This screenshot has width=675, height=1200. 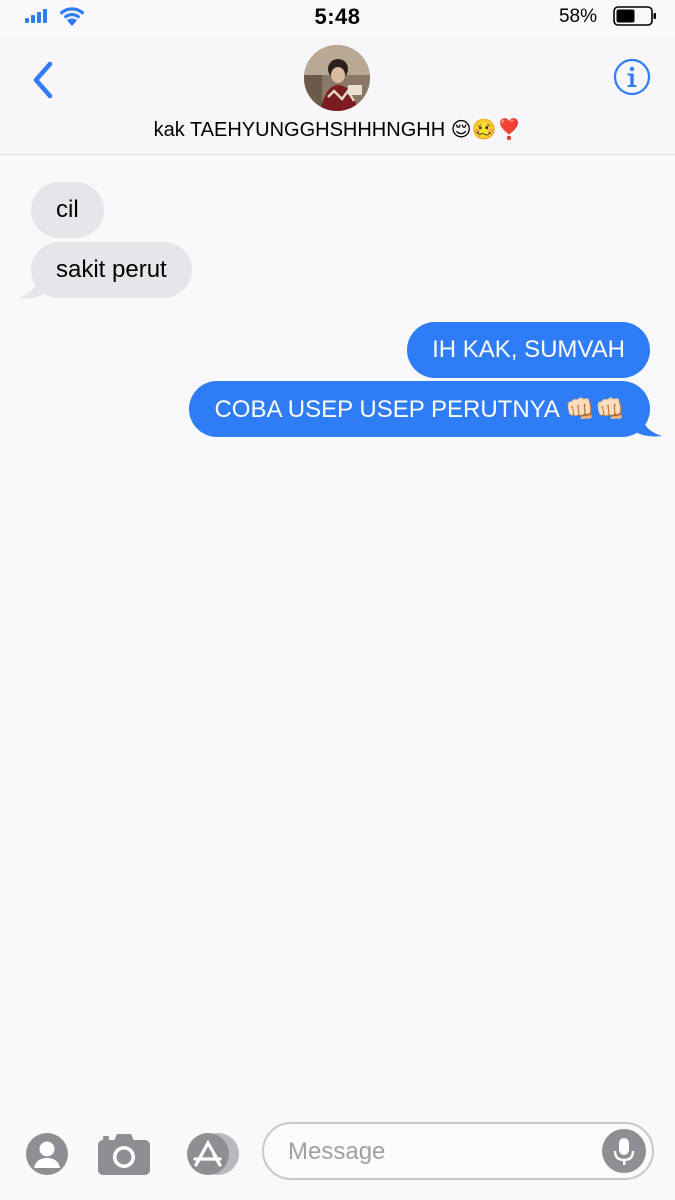 I want to click on info-icon, so click(x=632, y=77).